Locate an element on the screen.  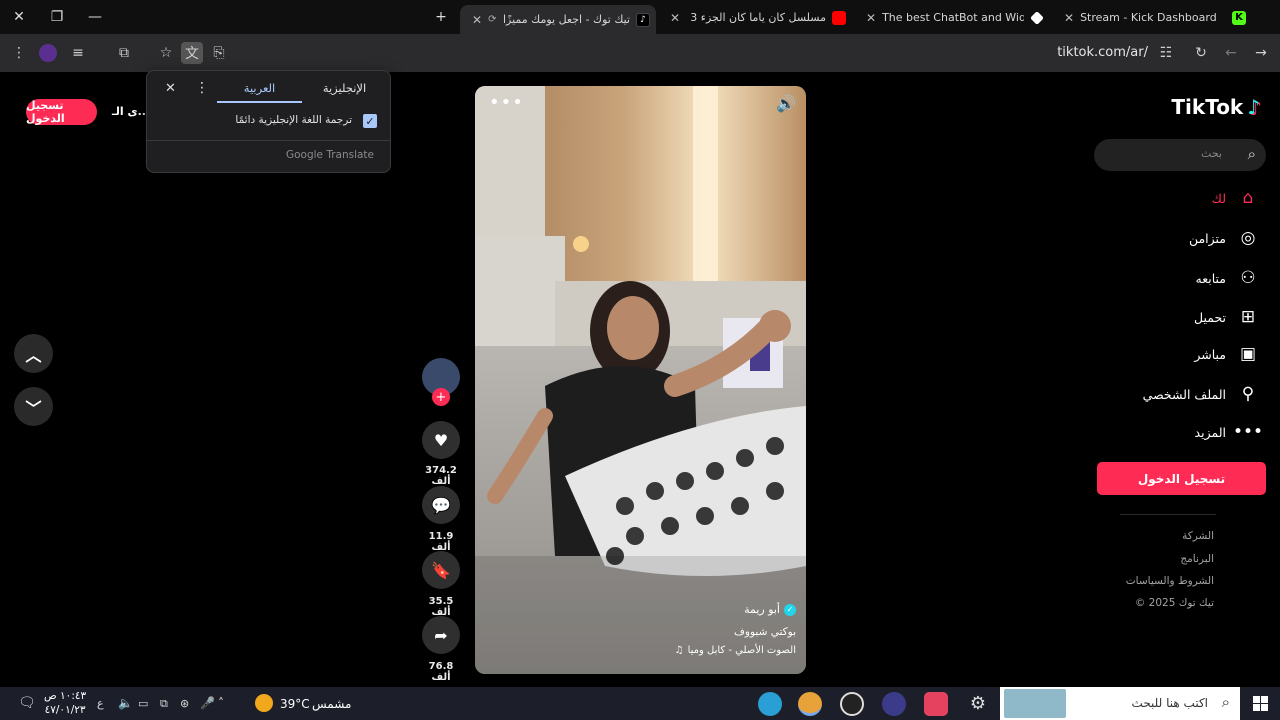
save-button: 🔖 is located at coordinates (441, 570).